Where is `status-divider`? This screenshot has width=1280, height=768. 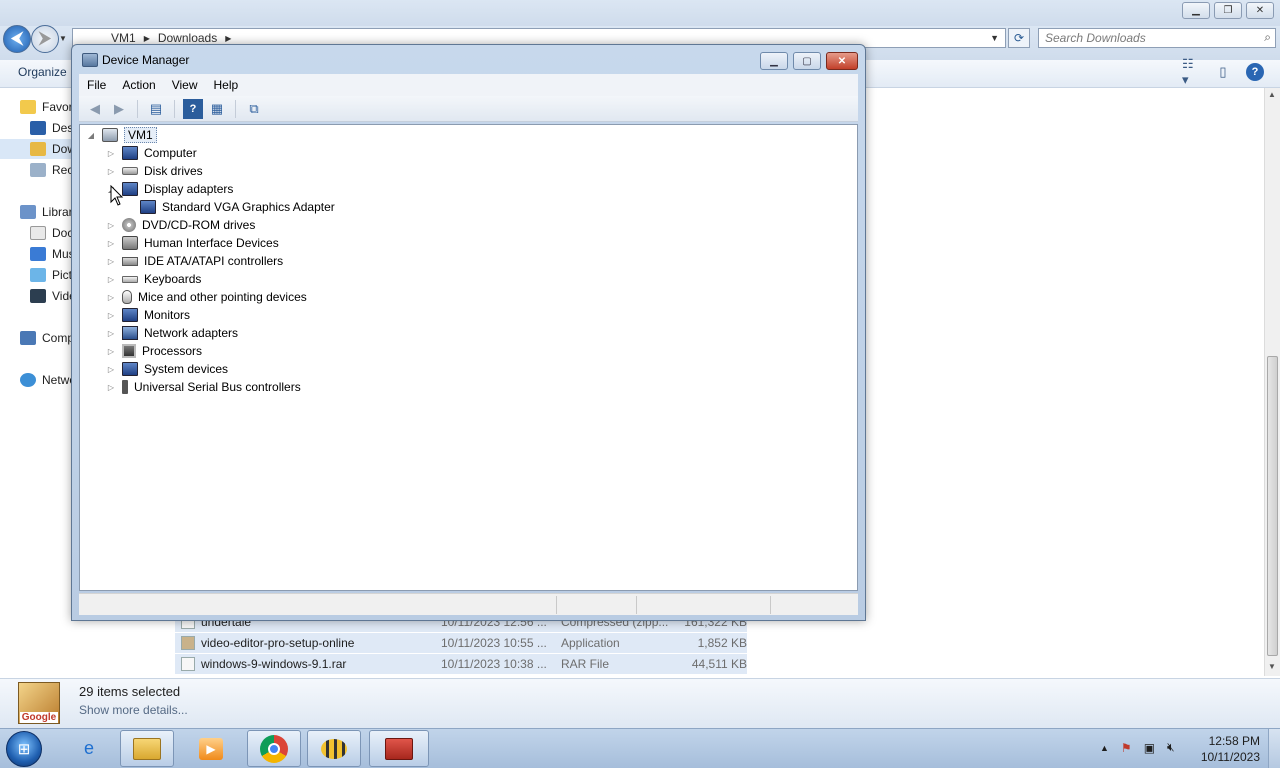
status-divider is located at coordinates (636, 605).